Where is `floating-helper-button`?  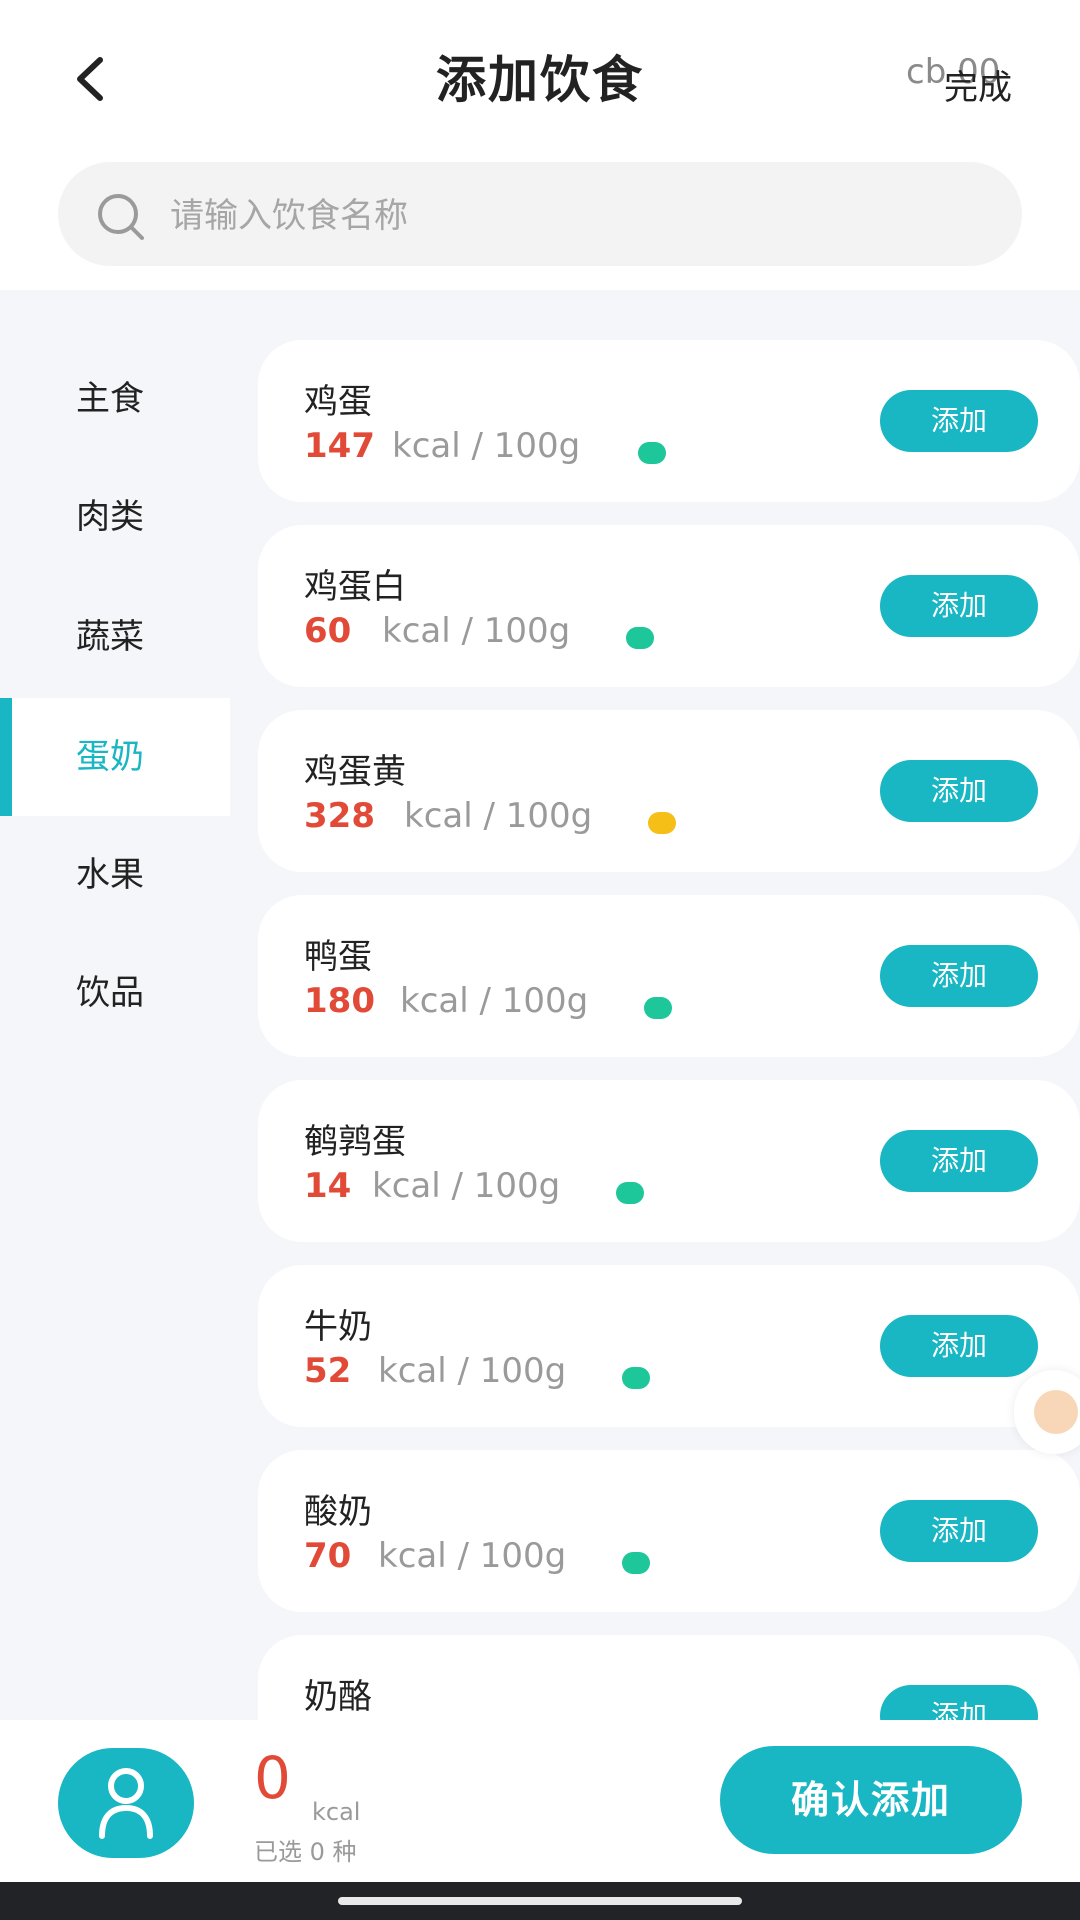 floating-helper-button is located at coordinates (1047, 1412).